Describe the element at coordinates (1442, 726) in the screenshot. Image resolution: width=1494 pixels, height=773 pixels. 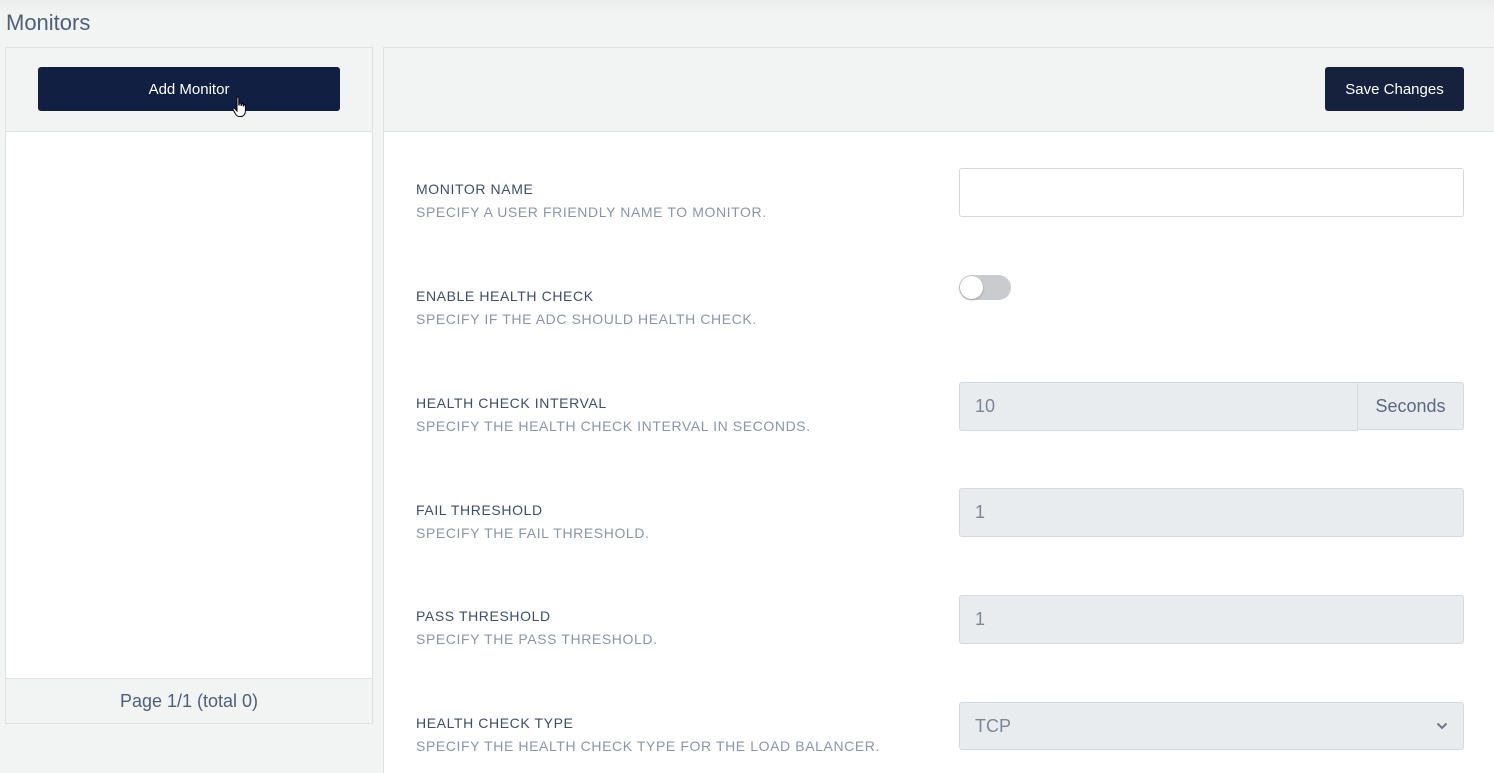
I see `chevron-down-icon` at that location.